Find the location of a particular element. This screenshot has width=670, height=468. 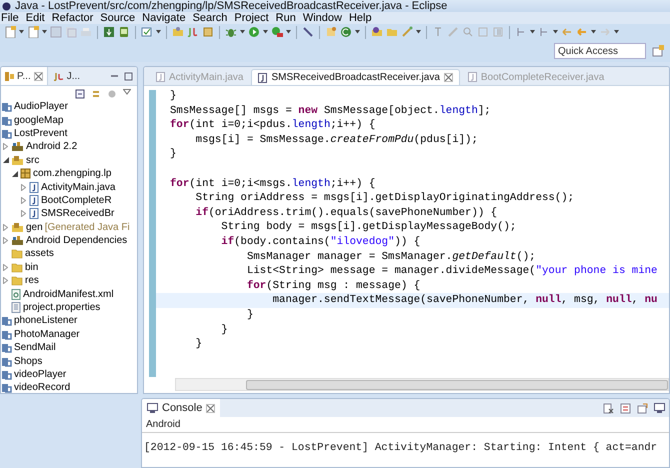

open-perspective-icon is located at coordinates (658, 51).